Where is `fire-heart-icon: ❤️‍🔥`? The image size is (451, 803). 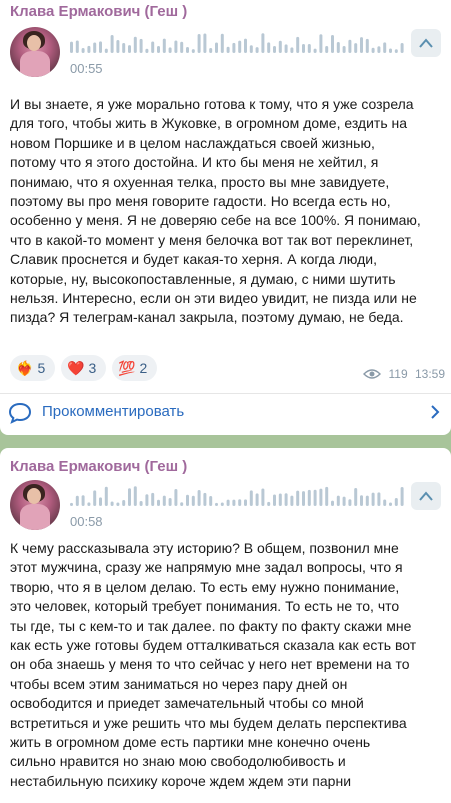 fire-heart-icon: ❤️‍🔥 is located at coordinates (25, 367).